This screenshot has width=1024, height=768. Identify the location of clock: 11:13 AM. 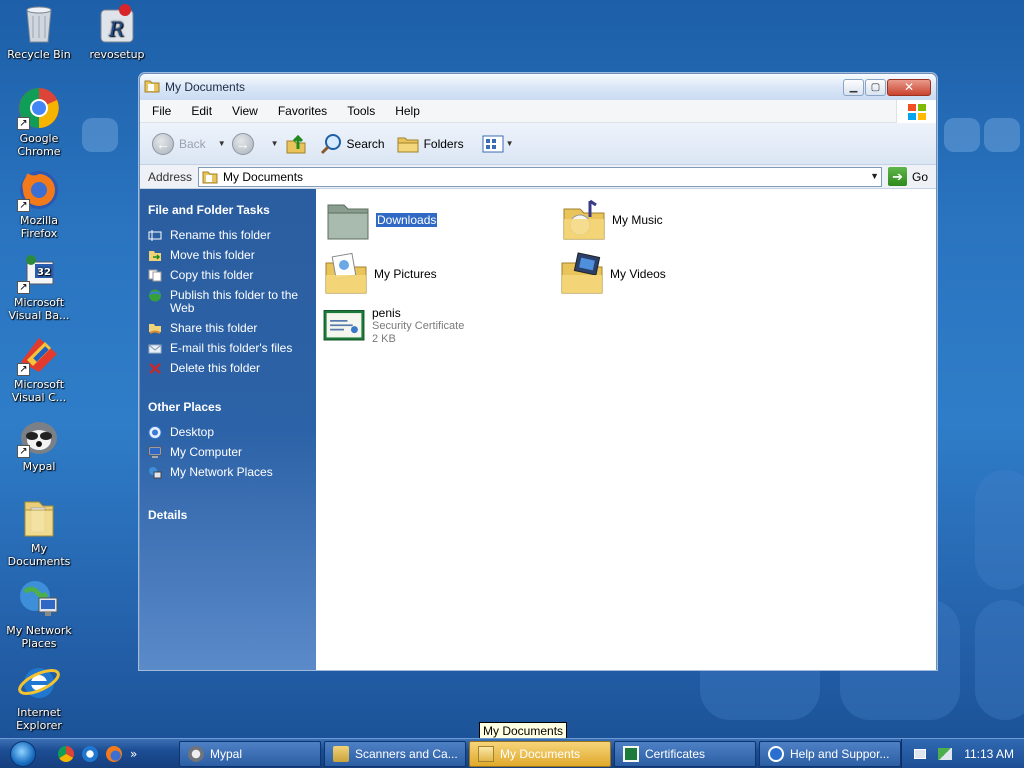
(989, 754).